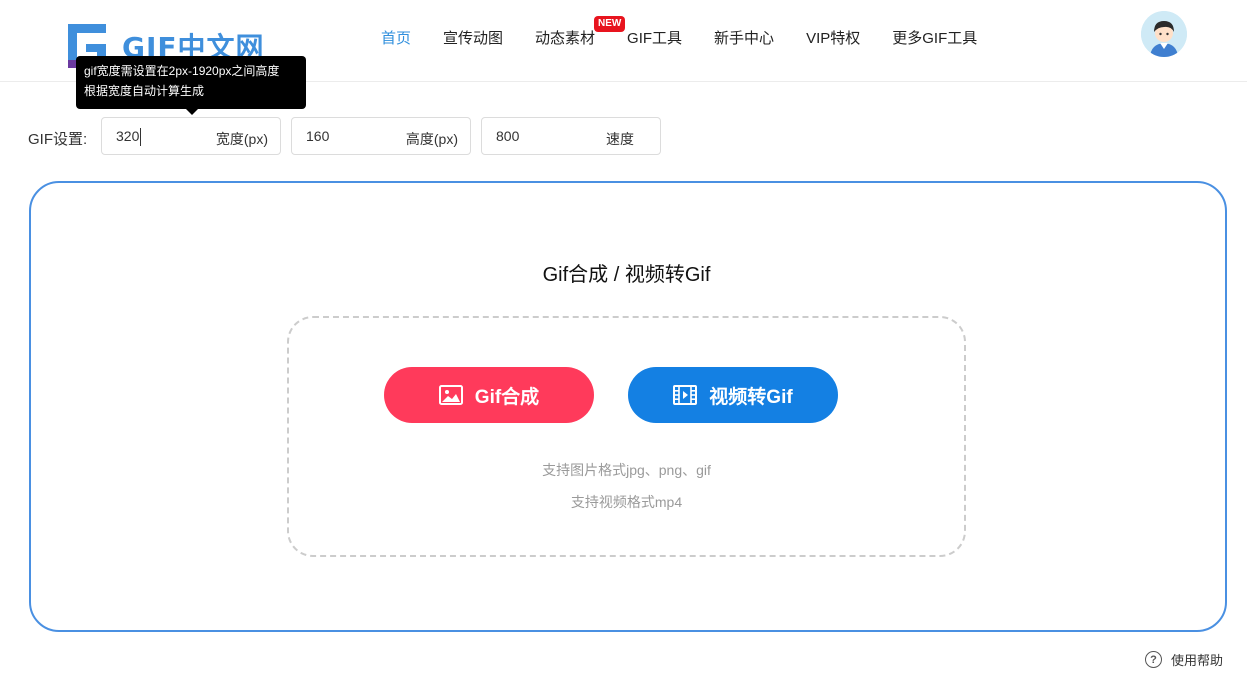 This screenshot has height=673, width=1247. I want to click on nav-item-home: 首页, so click(396, 39).